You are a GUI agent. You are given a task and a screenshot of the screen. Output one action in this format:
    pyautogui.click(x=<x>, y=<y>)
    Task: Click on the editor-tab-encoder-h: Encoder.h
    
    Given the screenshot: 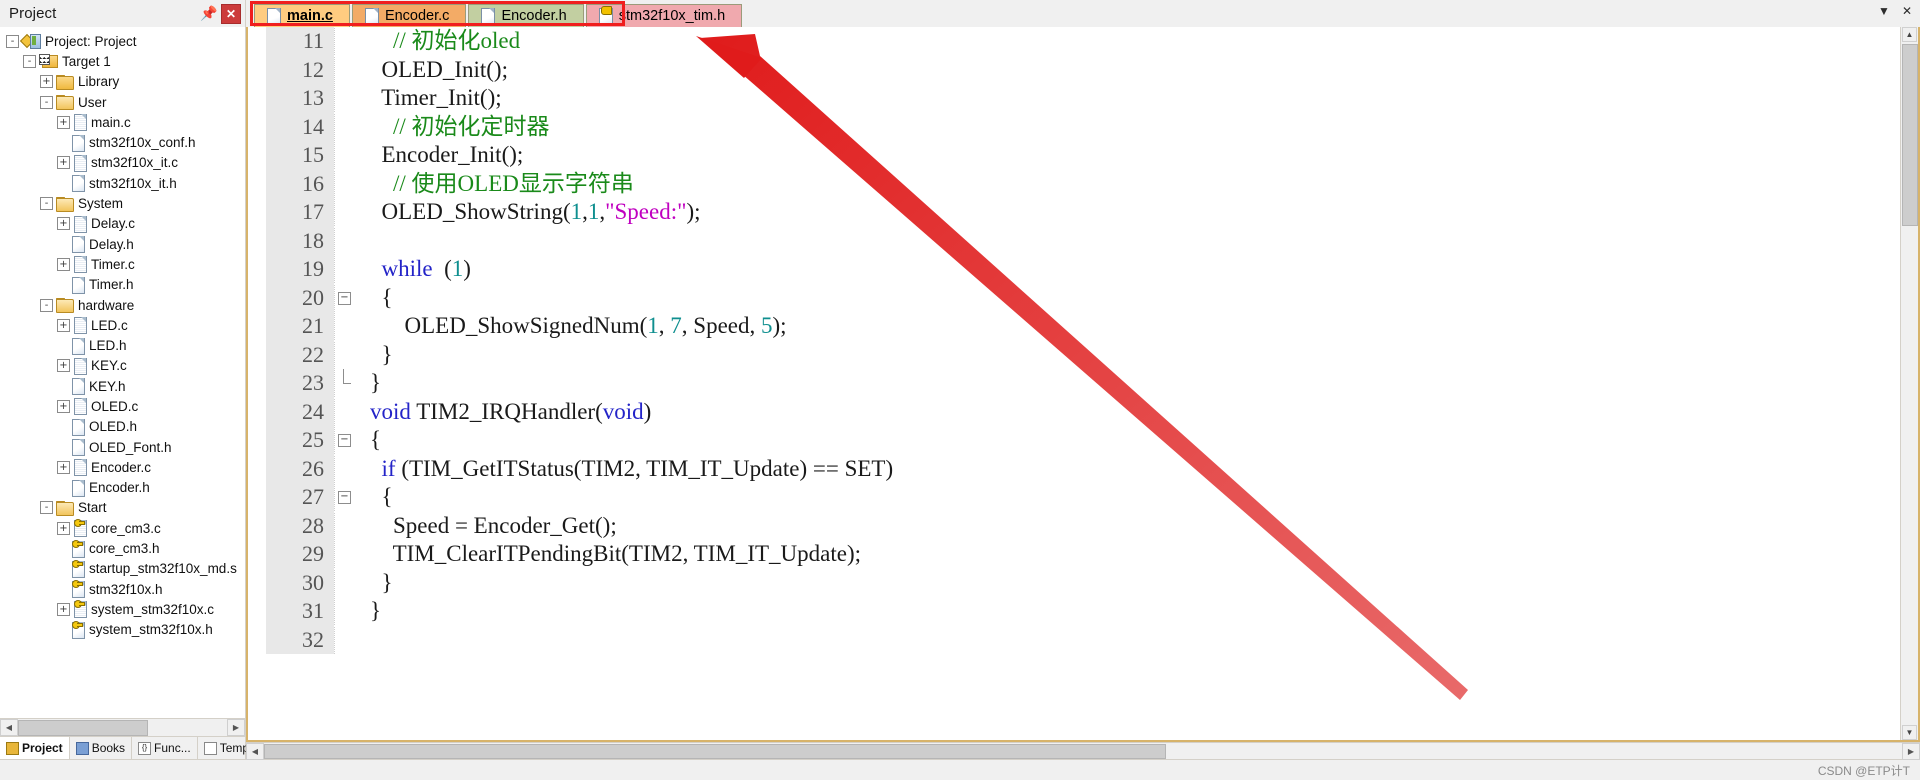 What is the action you would take?
    pyautogui.click(x=526, y=15)
    